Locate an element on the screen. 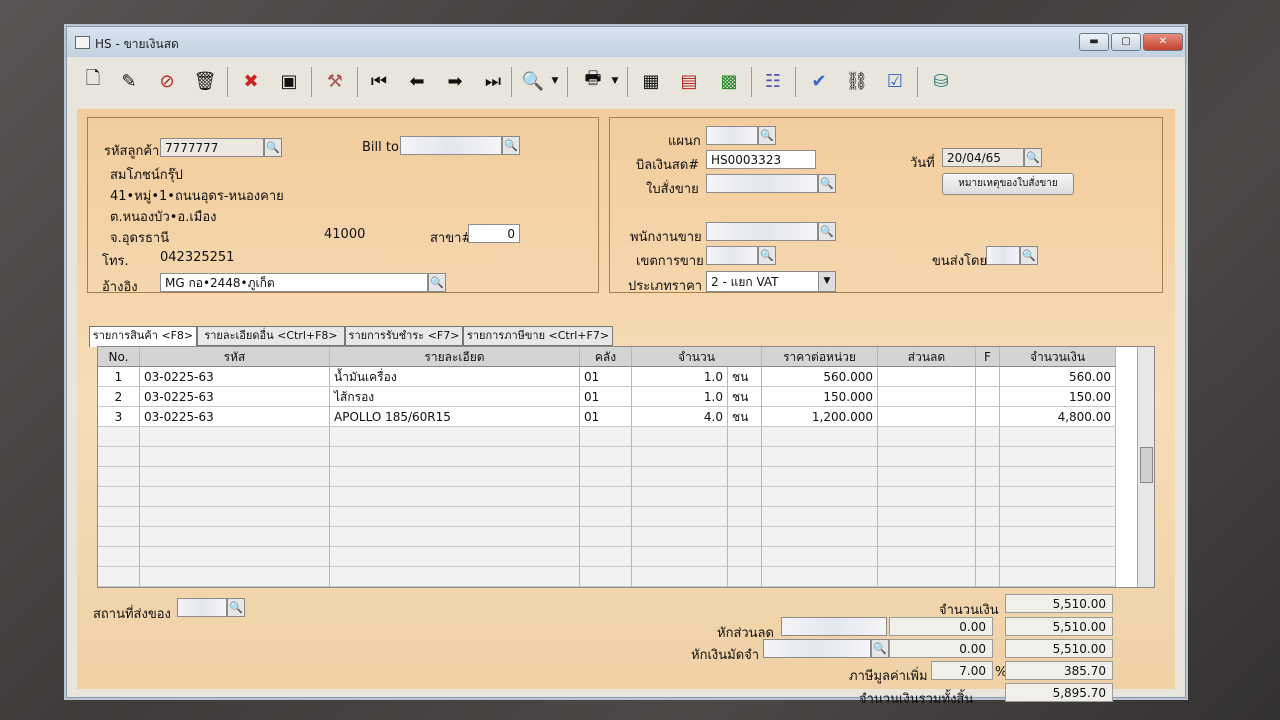 This screenshot has height=720, width=1280. tab-other-details: รายละเอียดอื่น <Ctrl+F8> is located at coordinates (271, 336).